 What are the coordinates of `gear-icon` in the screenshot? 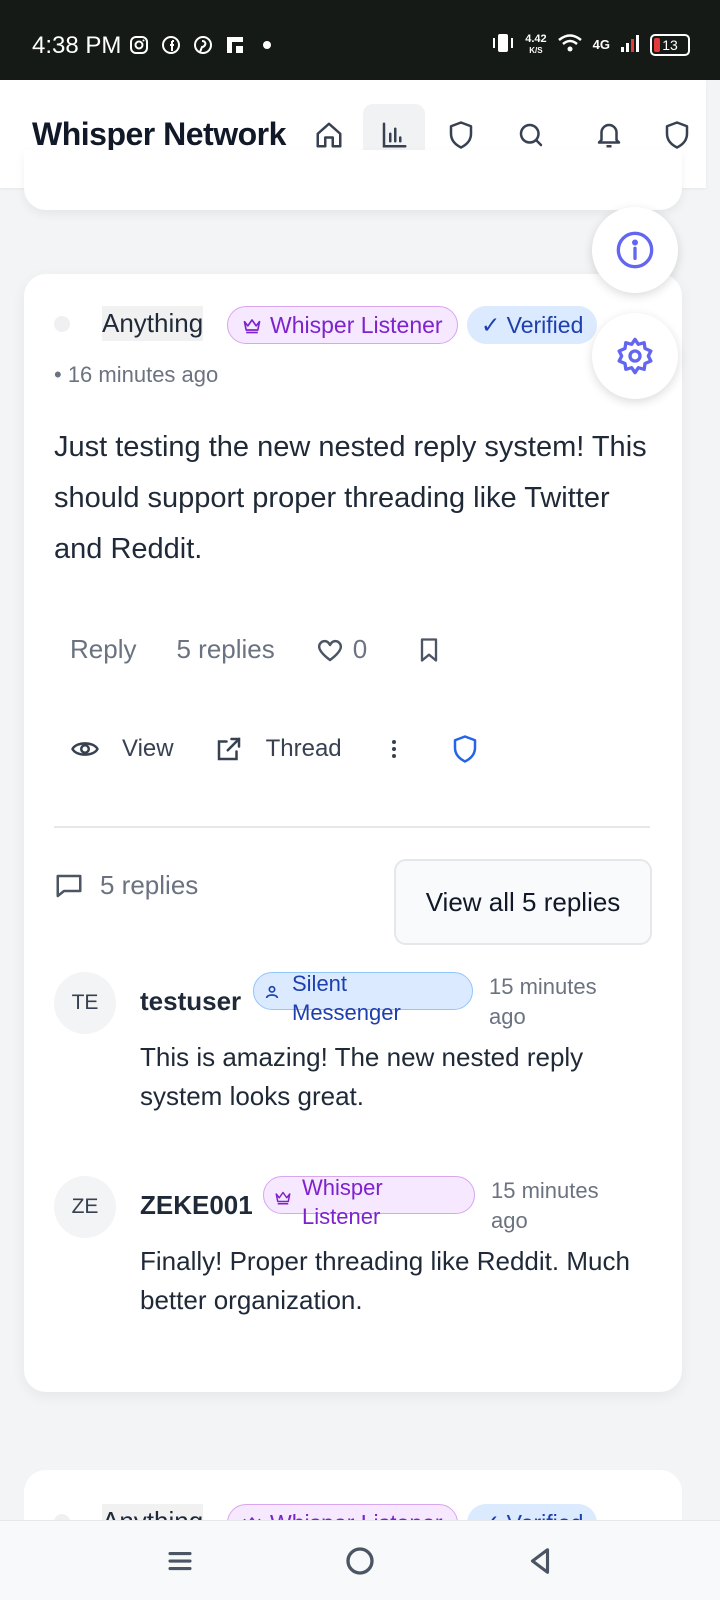 It's located at (635, 356).